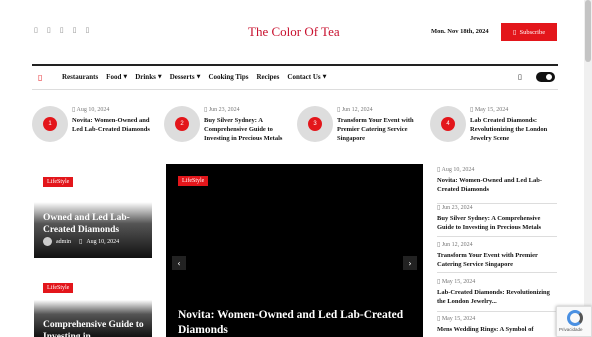 The width and height of the screenshot is (592, 337). What do you see at coordinates (96, 224) in the screenshot?
I see `post-title: Owned and Led Lab-Created Diamonds` at bounding box center [96, 224].